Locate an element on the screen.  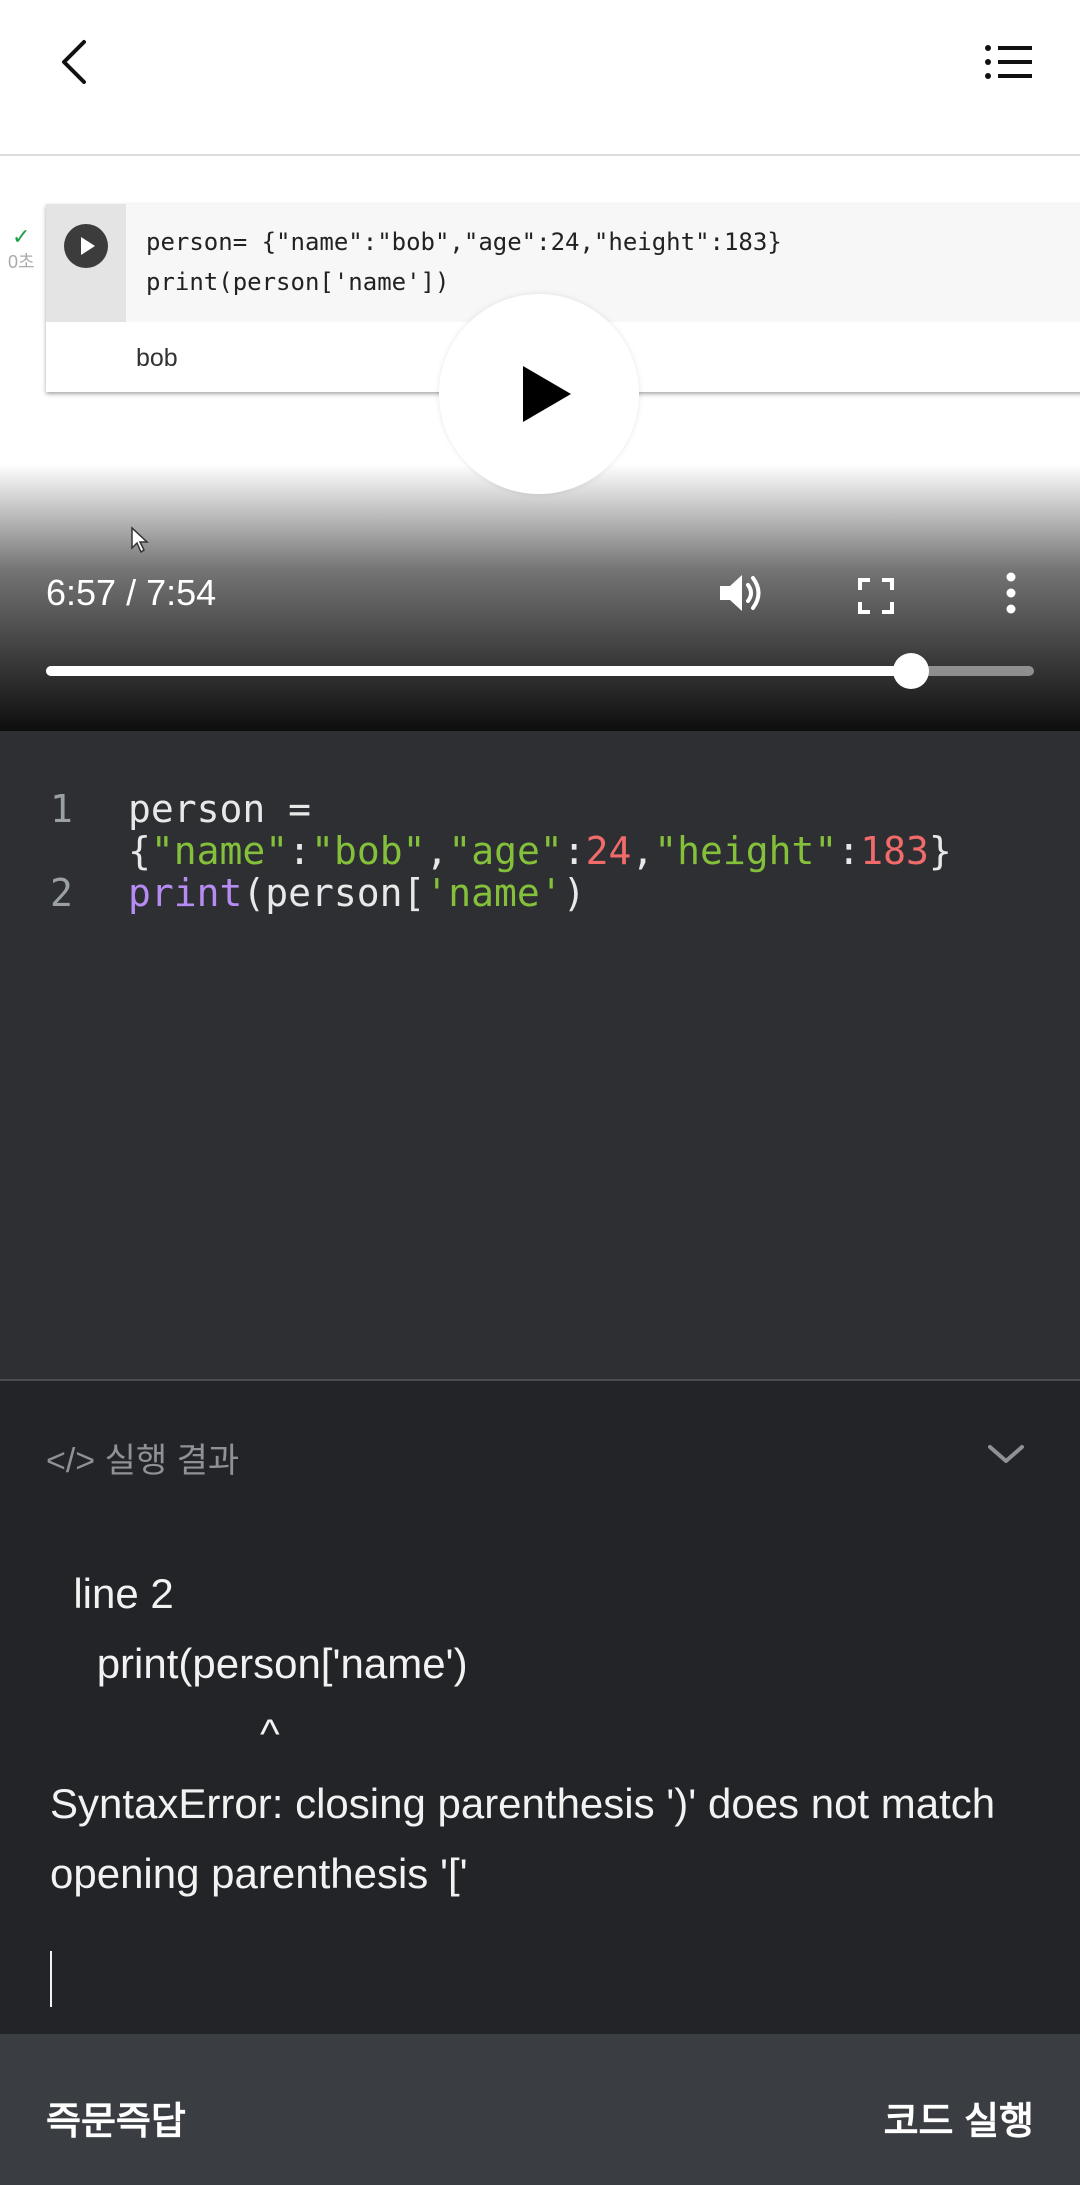
code-line-2: print(person['name') is located at coordinates (357, 893).